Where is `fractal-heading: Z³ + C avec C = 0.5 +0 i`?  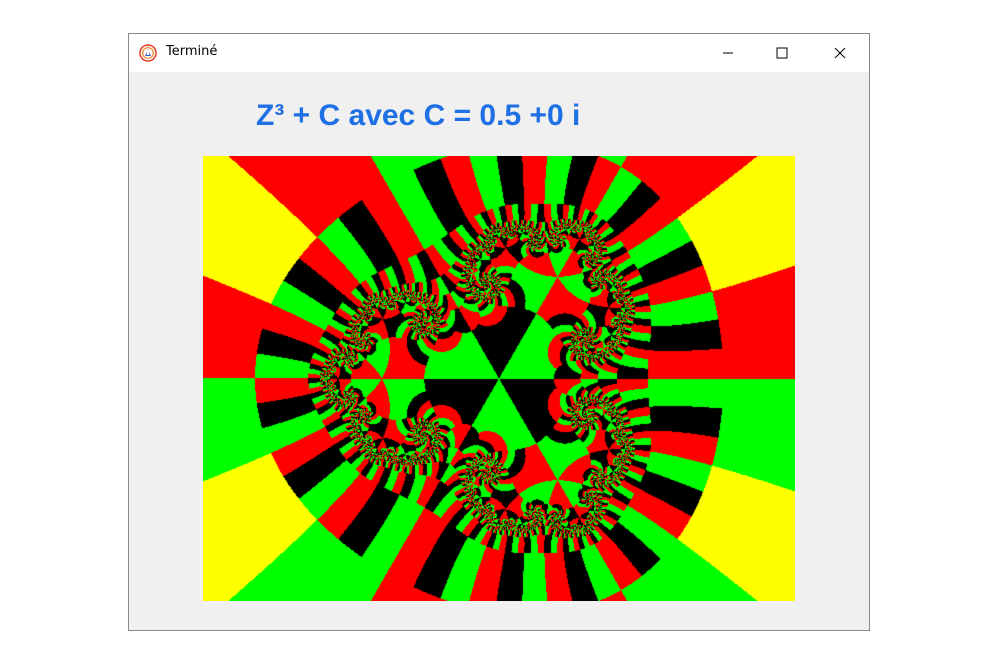 fractal-heading: Z³ + C avec C = 0.5 +0 i is located at coordinates (418, 115).